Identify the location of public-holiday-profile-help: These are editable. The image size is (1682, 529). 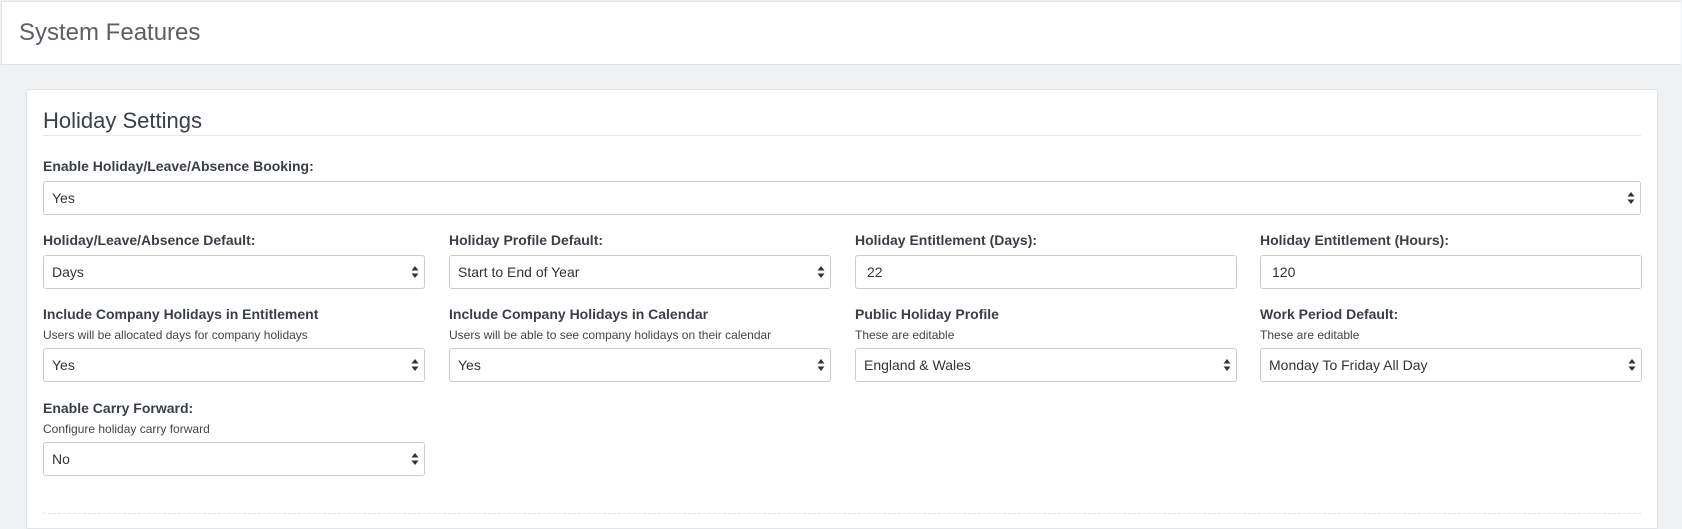
(905, 335).